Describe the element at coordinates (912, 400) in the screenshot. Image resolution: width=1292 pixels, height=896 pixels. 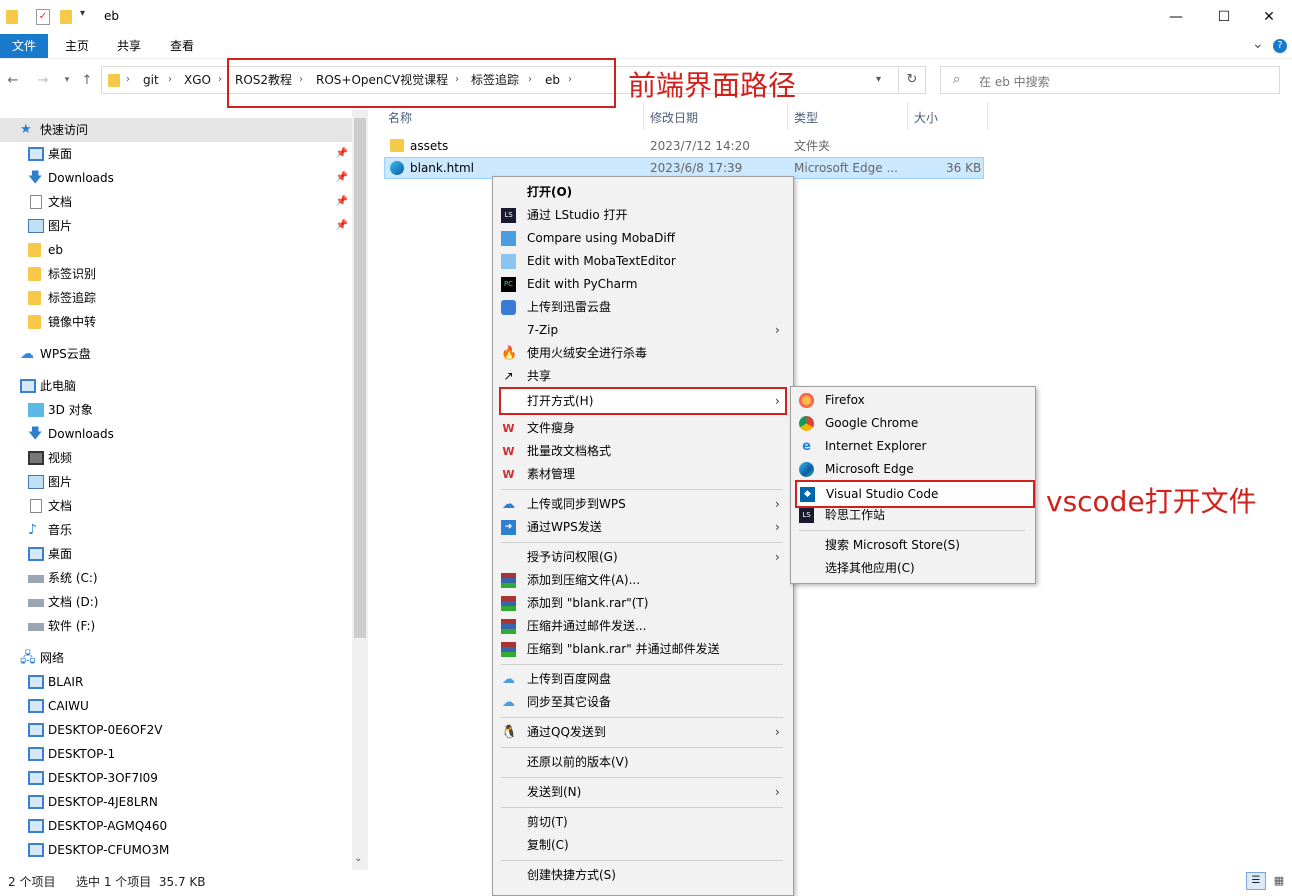
I see `open-with-firefox: Firefox` at that location.